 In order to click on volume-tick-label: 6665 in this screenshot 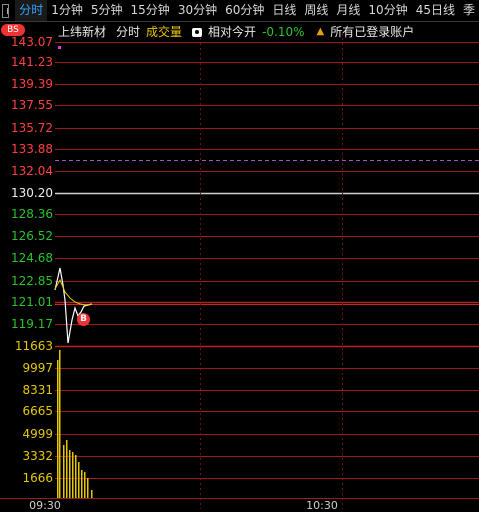, I will do `click(37, 411)`.